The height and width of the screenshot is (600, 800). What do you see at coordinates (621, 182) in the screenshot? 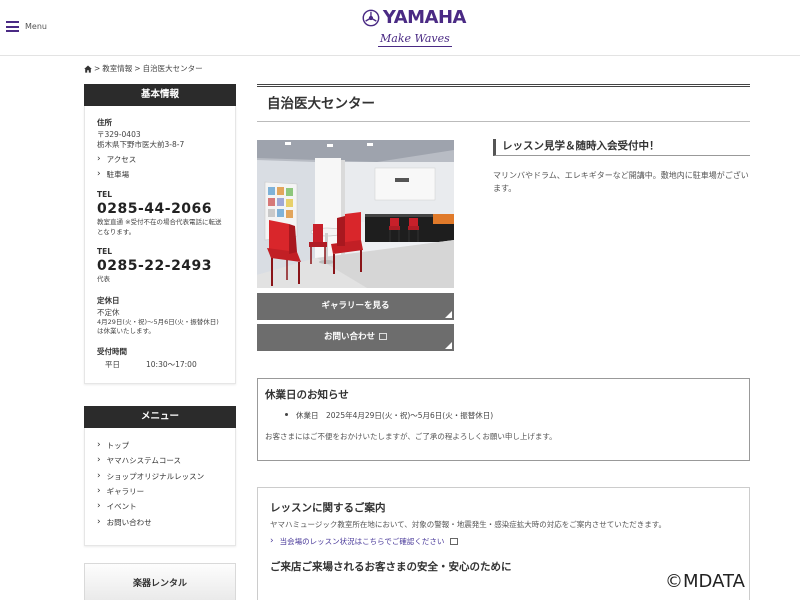
I see `promo-text: マリンバやドラム、エレキギターなど開講中。敷地内に駐車場がございます。` at bounding box center [621, 182].